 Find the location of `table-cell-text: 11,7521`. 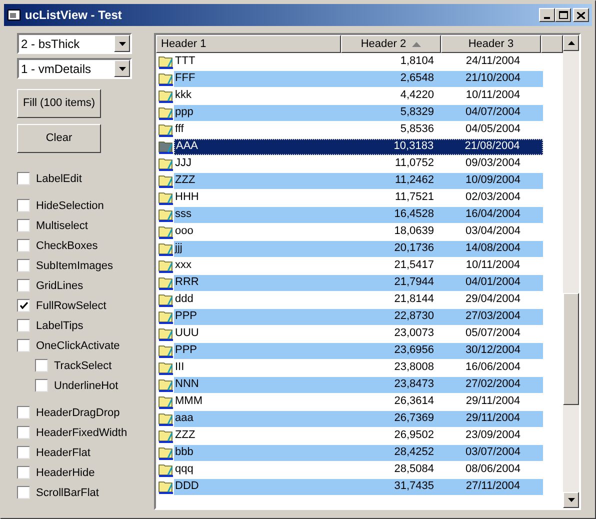

table-cell-text: 11,7521 is located at coordinates (414, 198).